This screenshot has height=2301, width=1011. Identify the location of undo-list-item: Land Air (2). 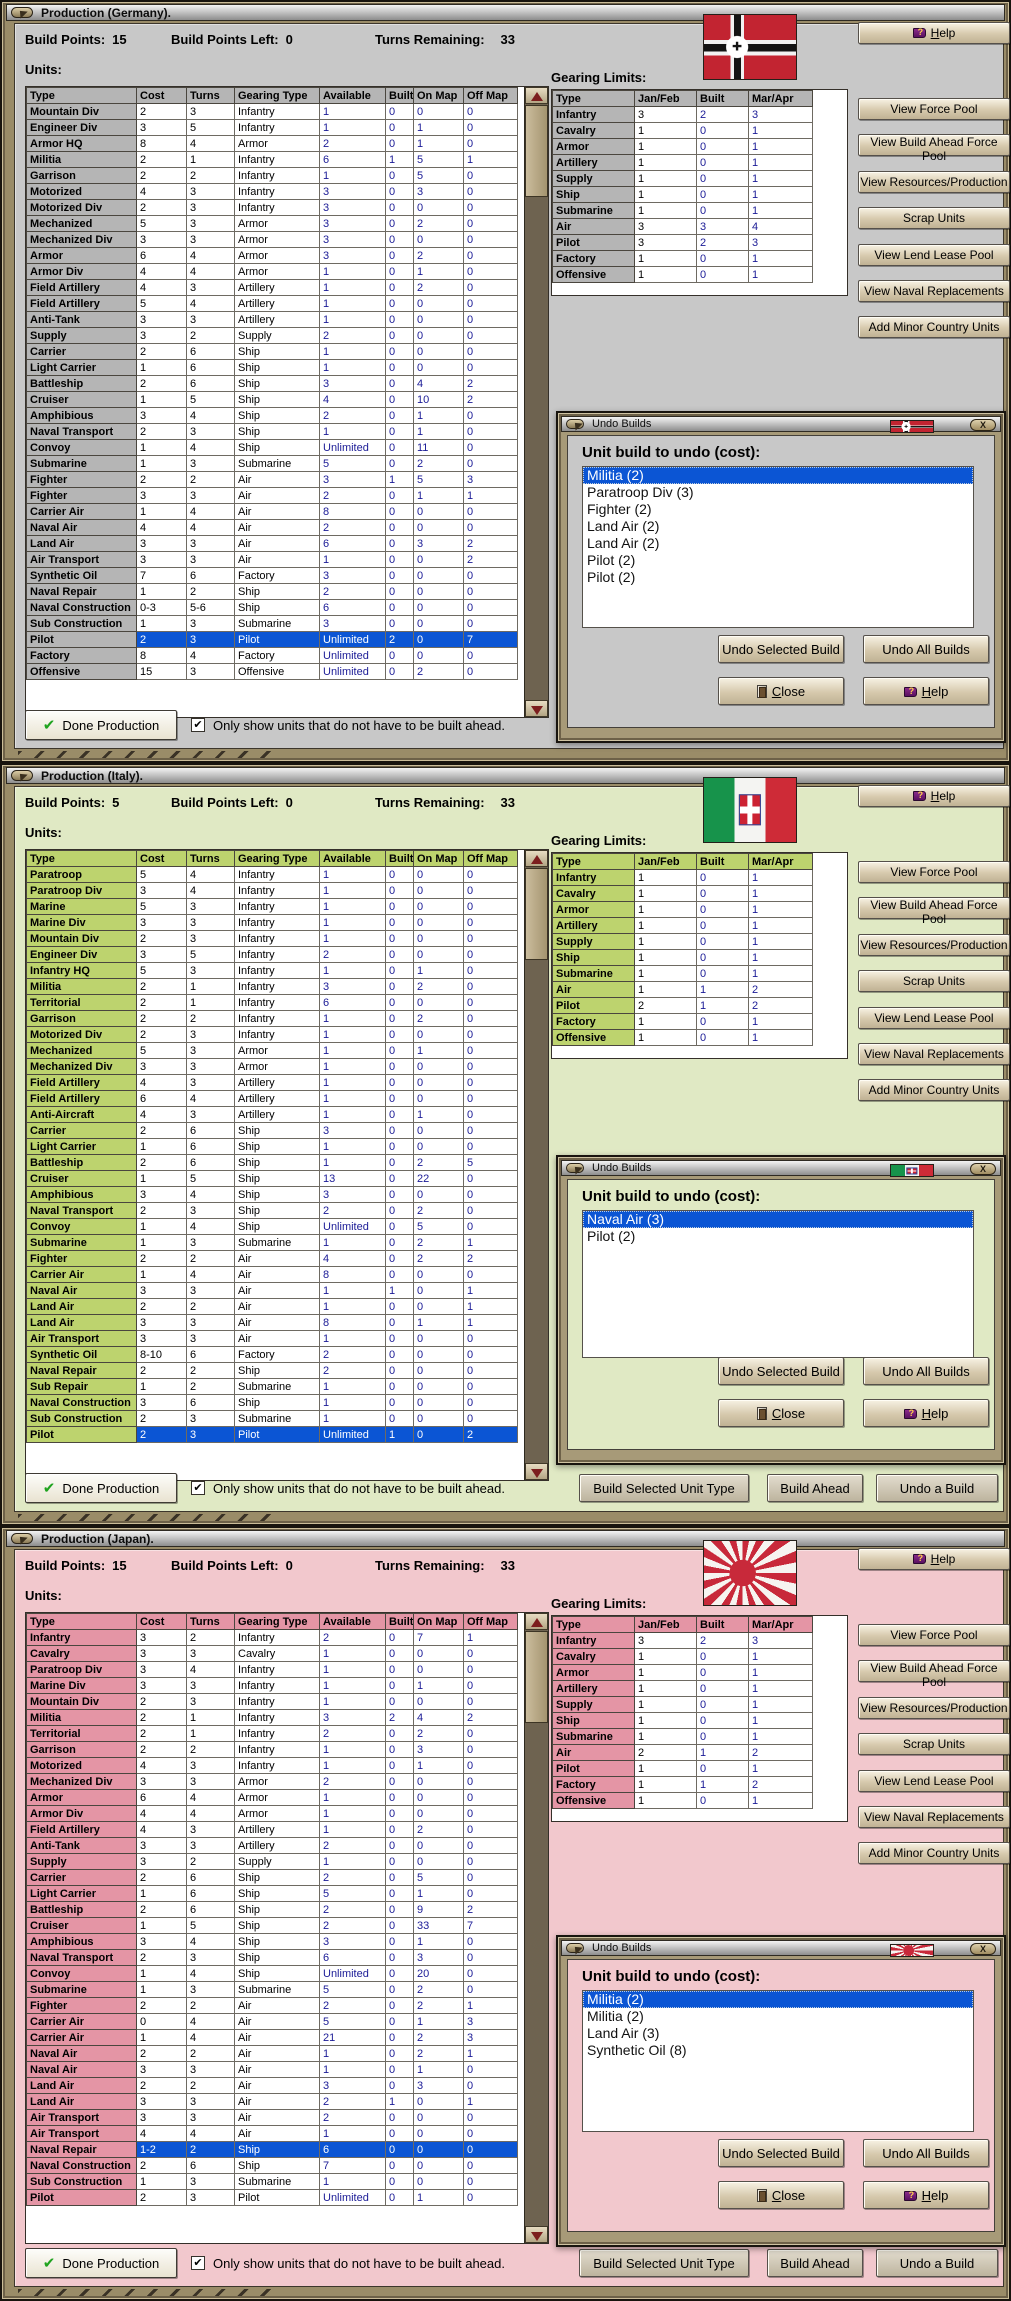
(778, 526).